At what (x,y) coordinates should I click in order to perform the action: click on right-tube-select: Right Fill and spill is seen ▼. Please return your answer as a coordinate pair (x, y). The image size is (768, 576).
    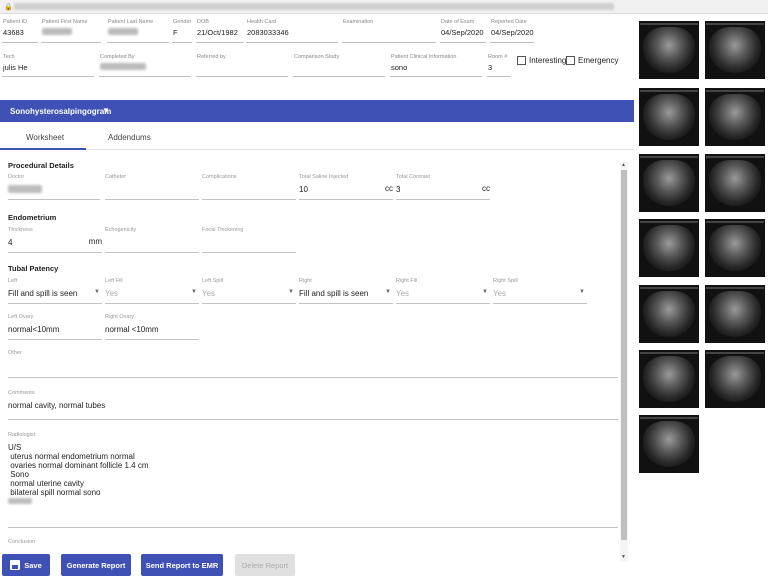
    Looking at the image, I should click on (346, 291).